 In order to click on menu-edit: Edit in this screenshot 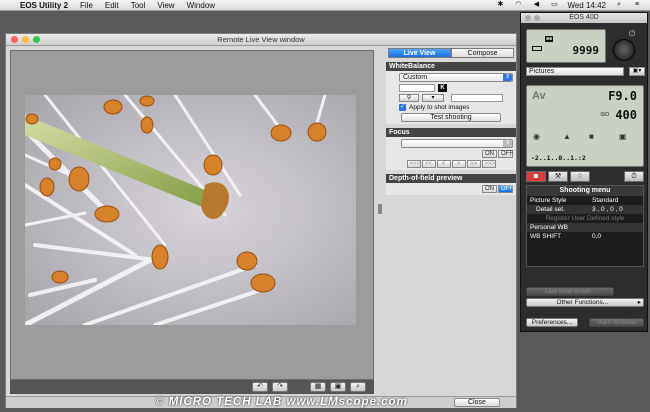, I will do `click(112, 5)`.